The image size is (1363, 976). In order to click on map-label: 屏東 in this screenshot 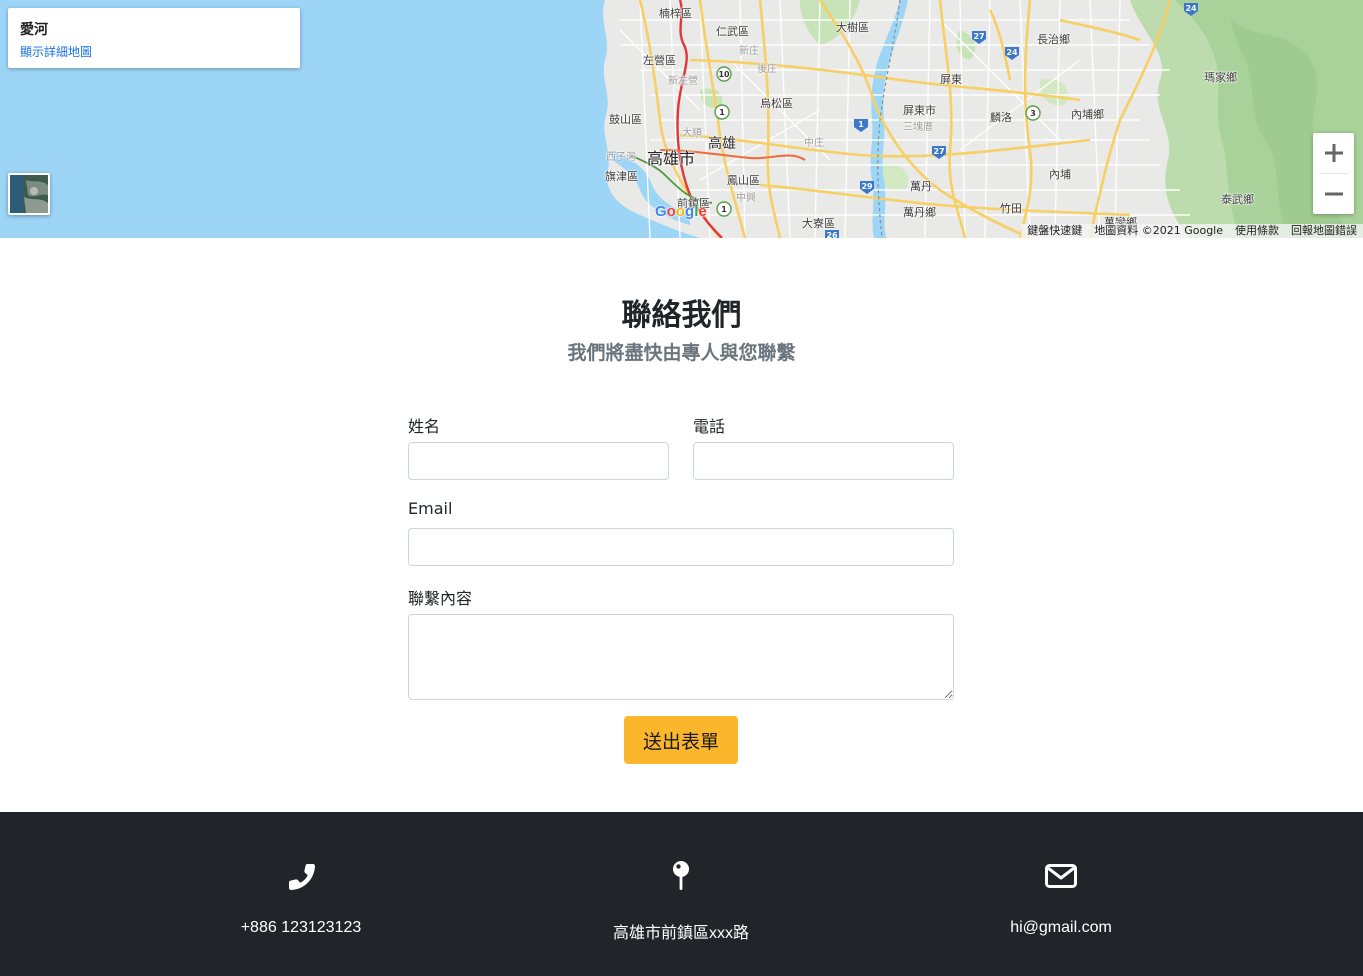, I will do `click(951, 79)`.